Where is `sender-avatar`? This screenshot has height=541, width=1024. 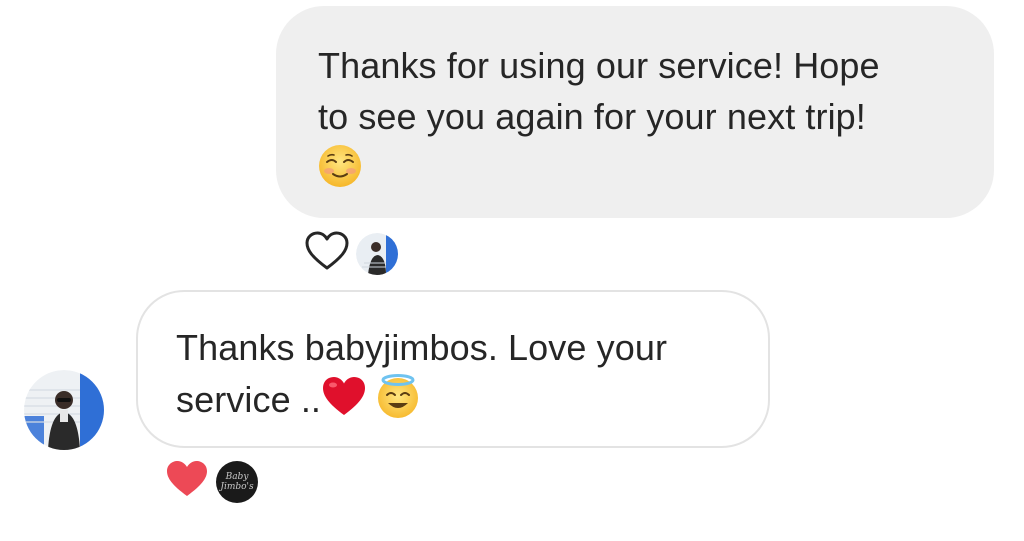
sender-avatar is located at coordinates (64, 410).